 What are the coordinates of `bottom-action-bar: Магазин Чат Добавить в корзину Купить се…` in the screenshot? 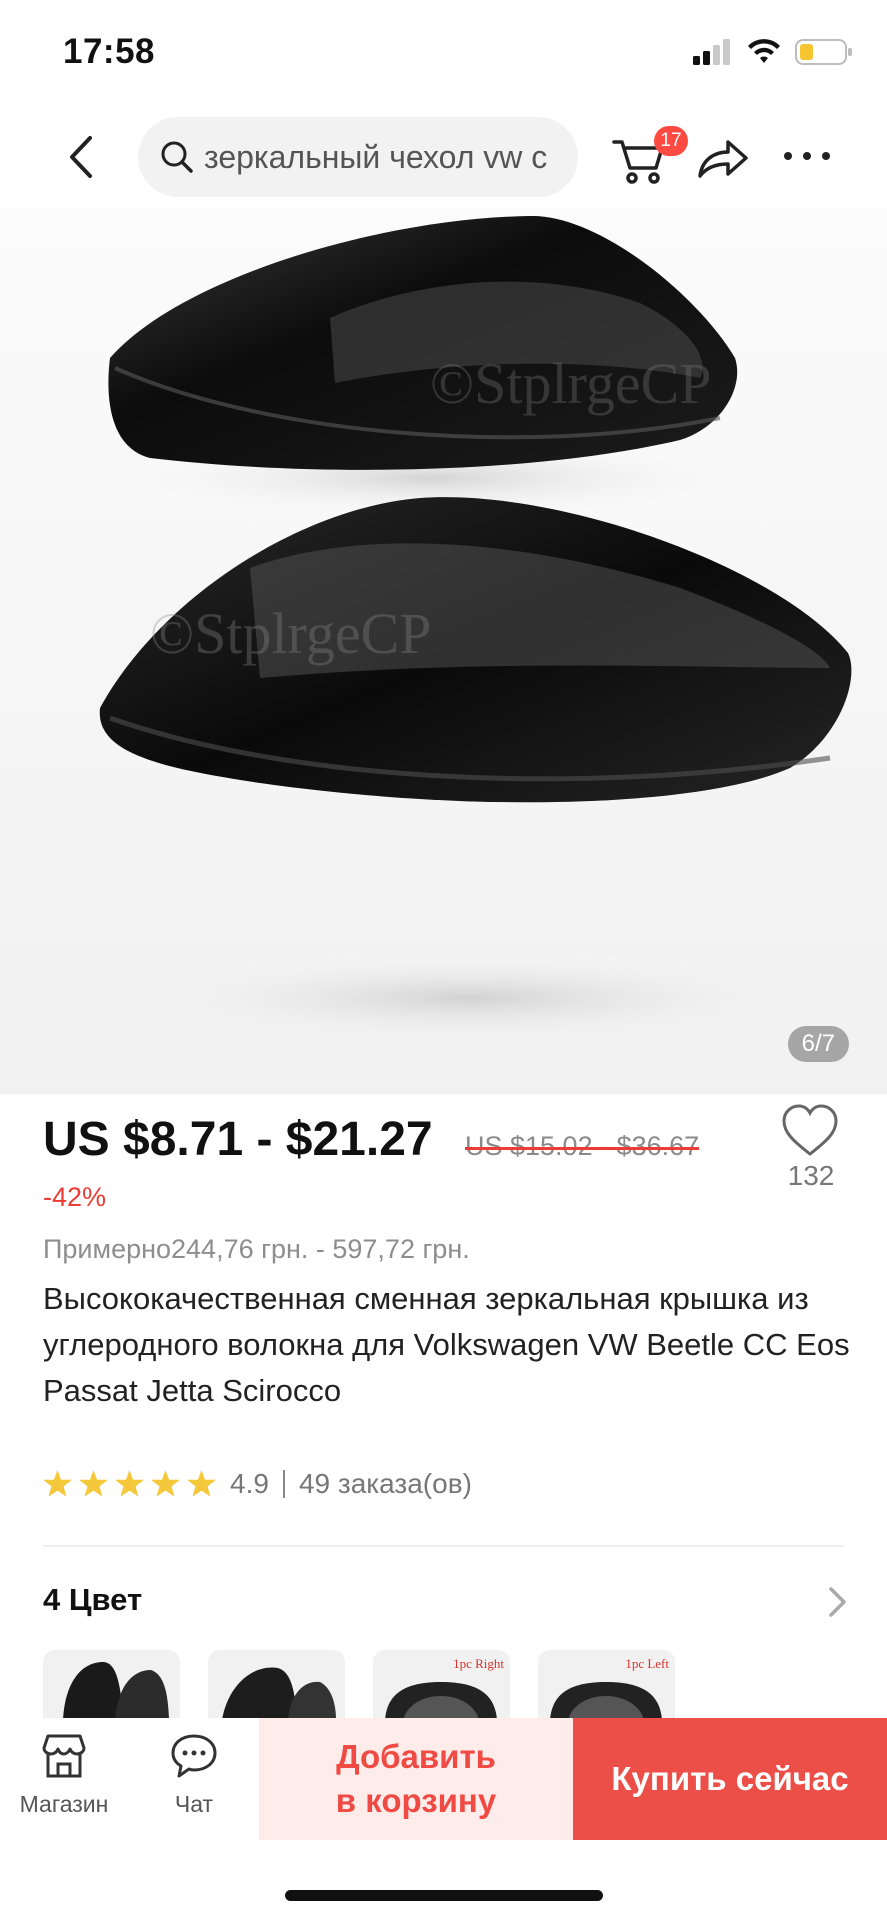 It's located at (443, 1779).